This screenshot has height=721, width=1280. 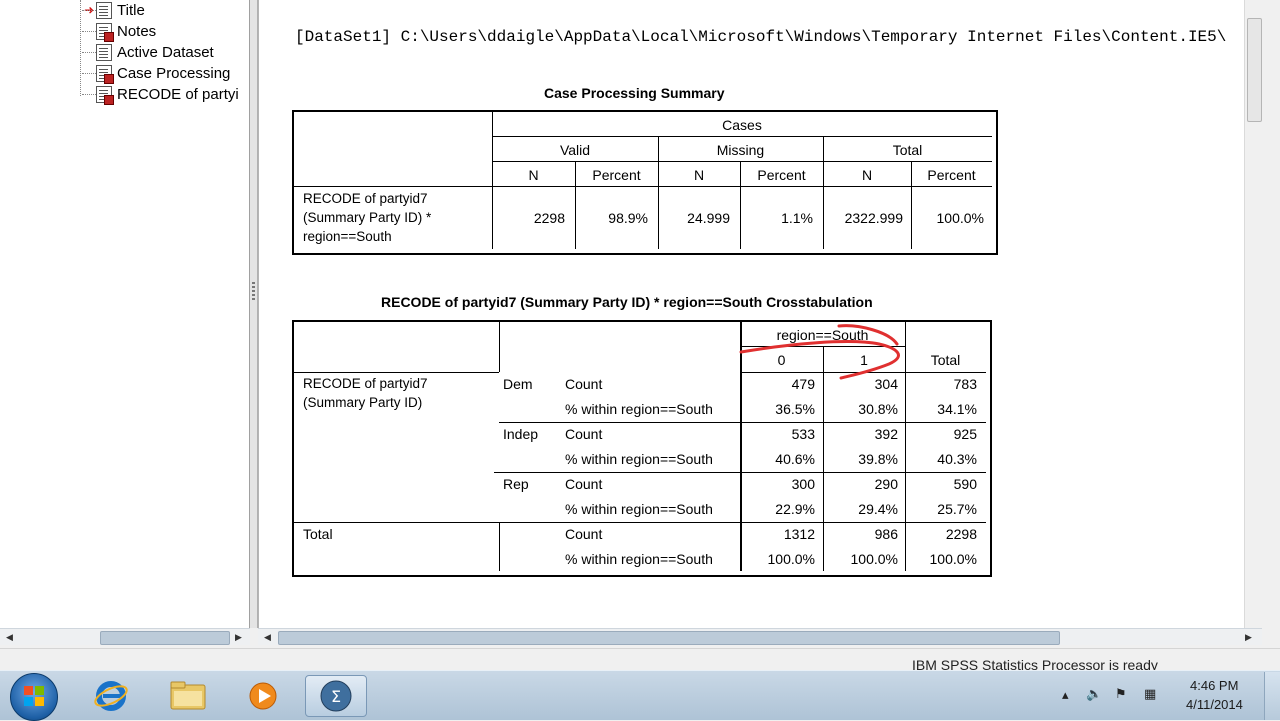 I want to click on nav-item-label: Notes, so click(x=137, y=31).